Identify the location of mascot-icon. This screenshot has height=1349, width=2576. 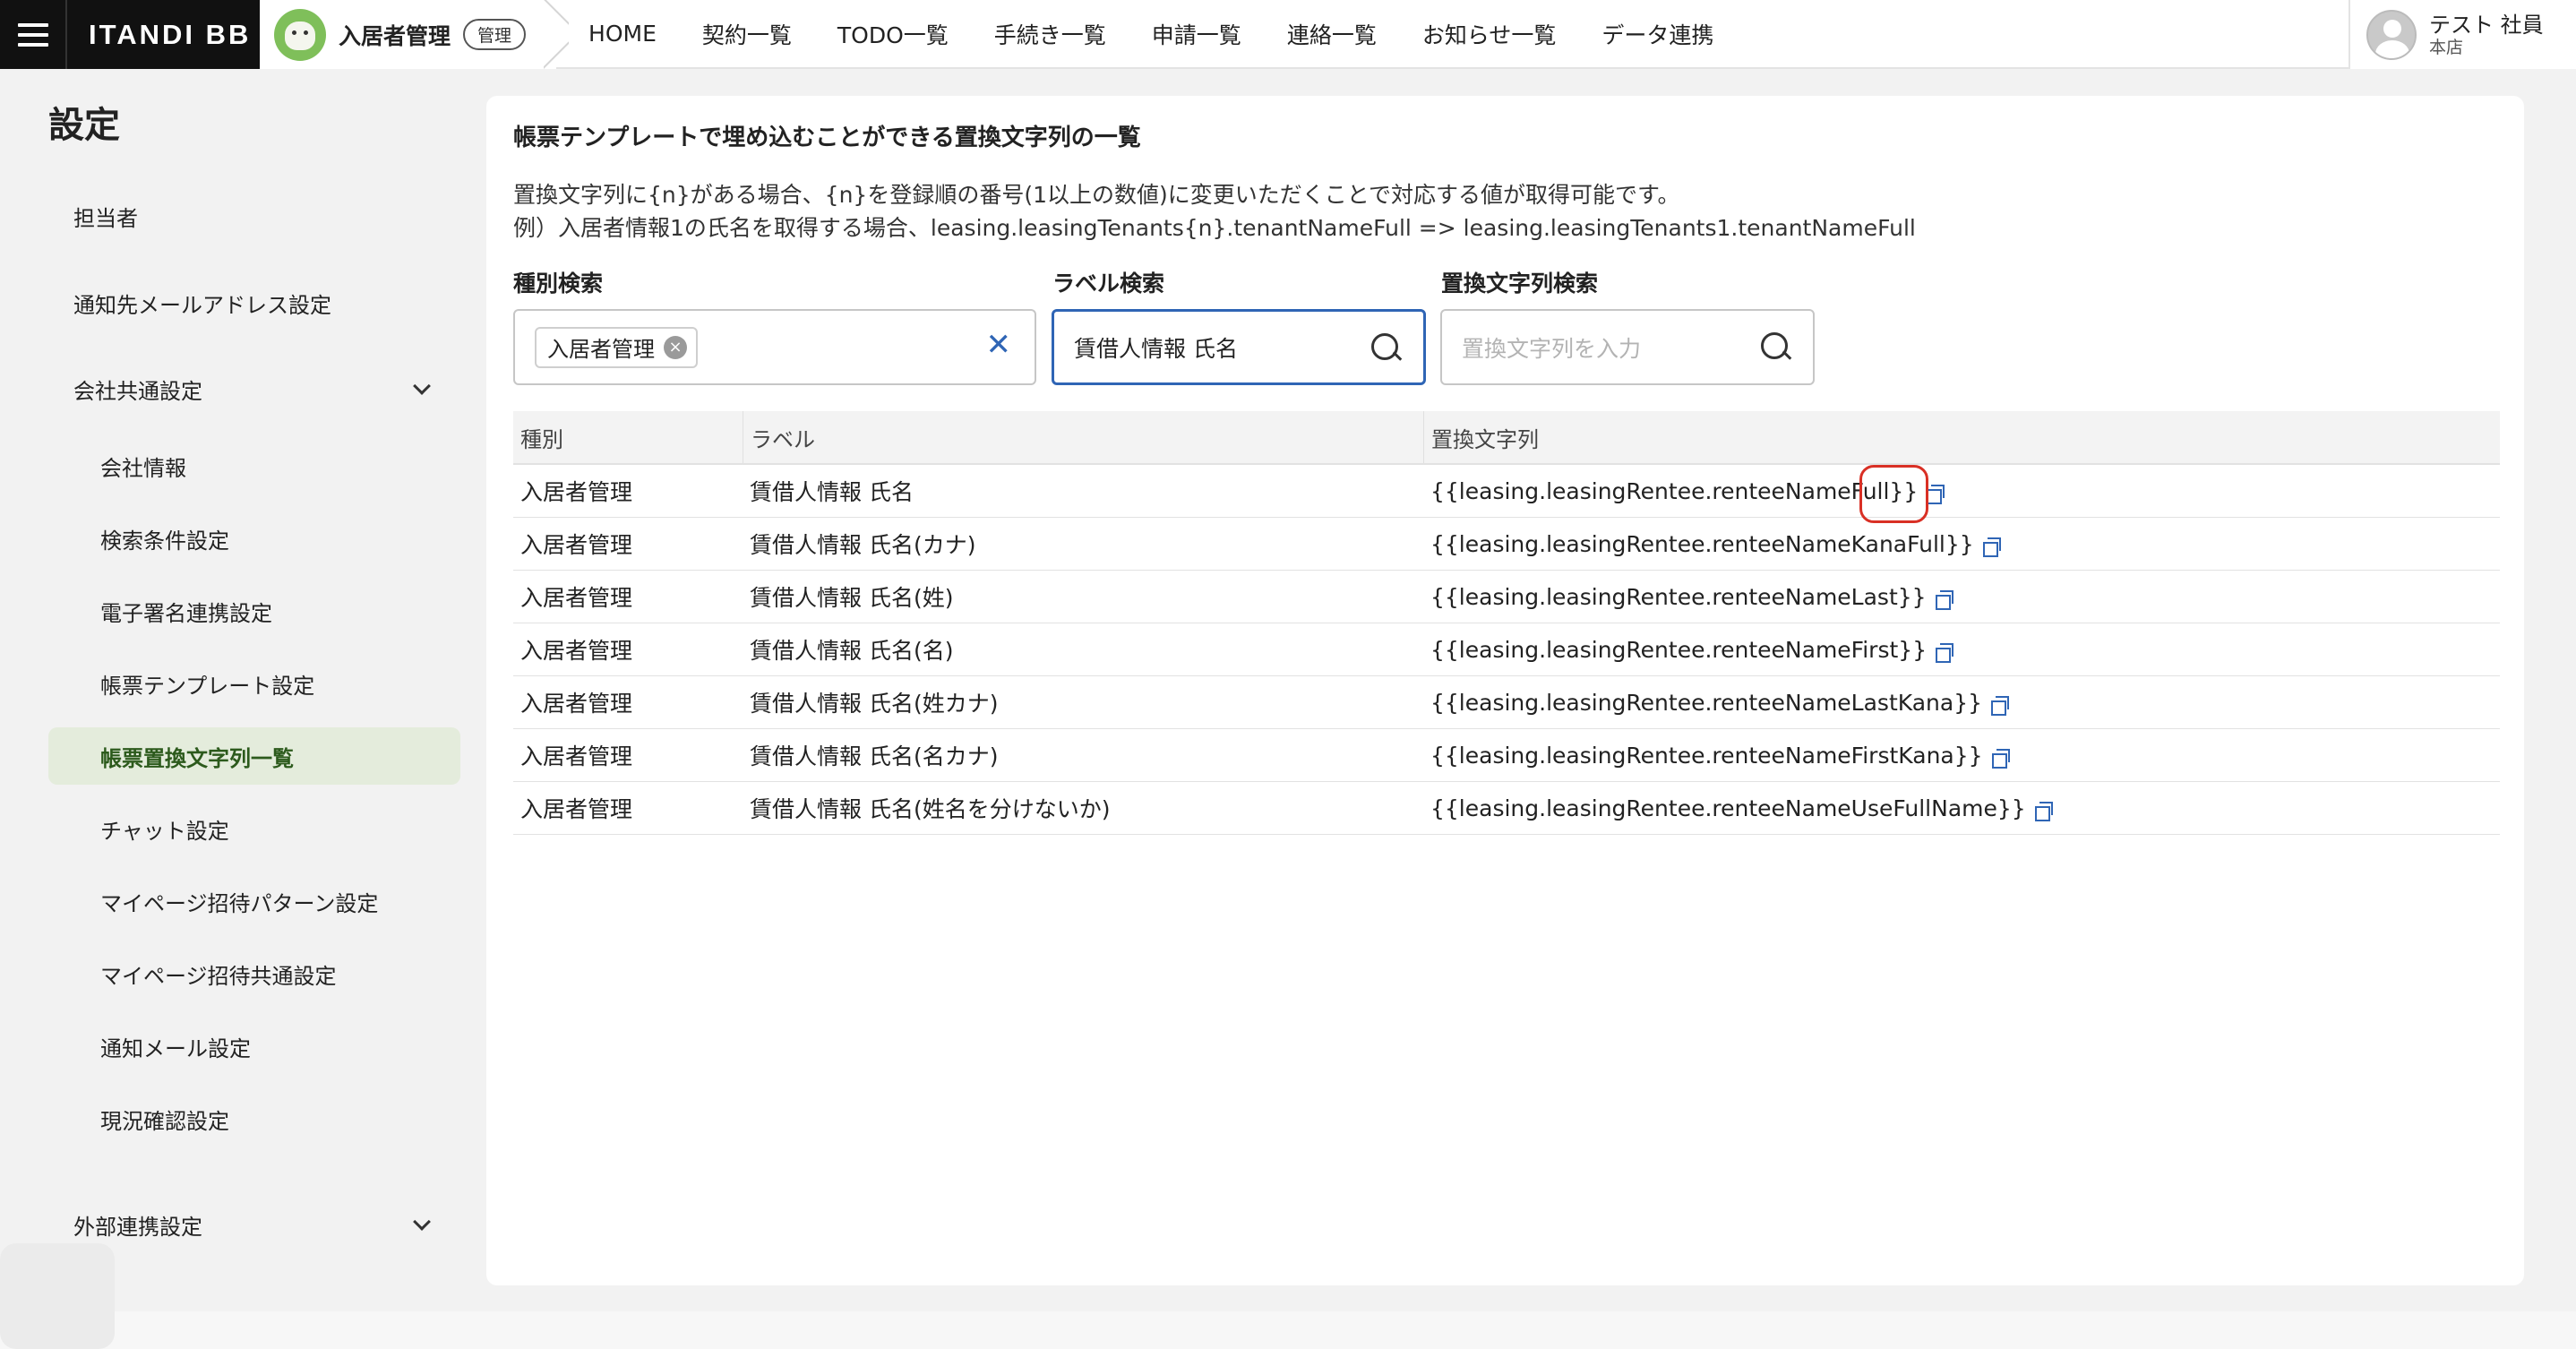
(300, 34).